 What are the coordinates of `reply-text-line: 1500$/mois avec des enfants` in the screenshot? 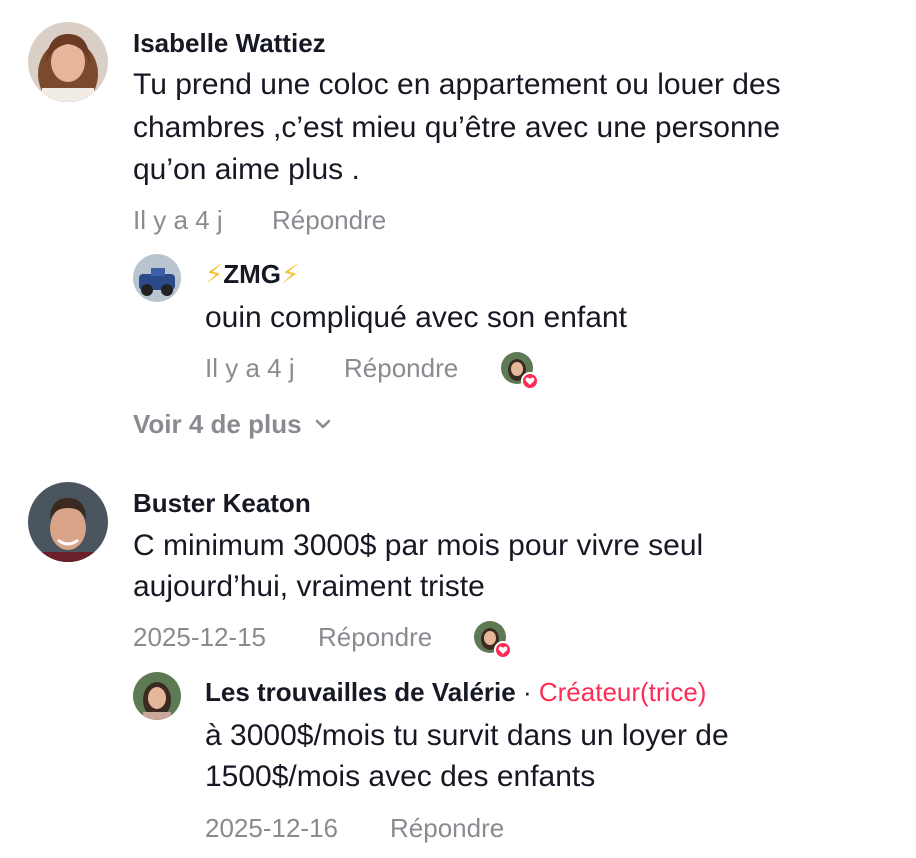 It's located at (400, 776).